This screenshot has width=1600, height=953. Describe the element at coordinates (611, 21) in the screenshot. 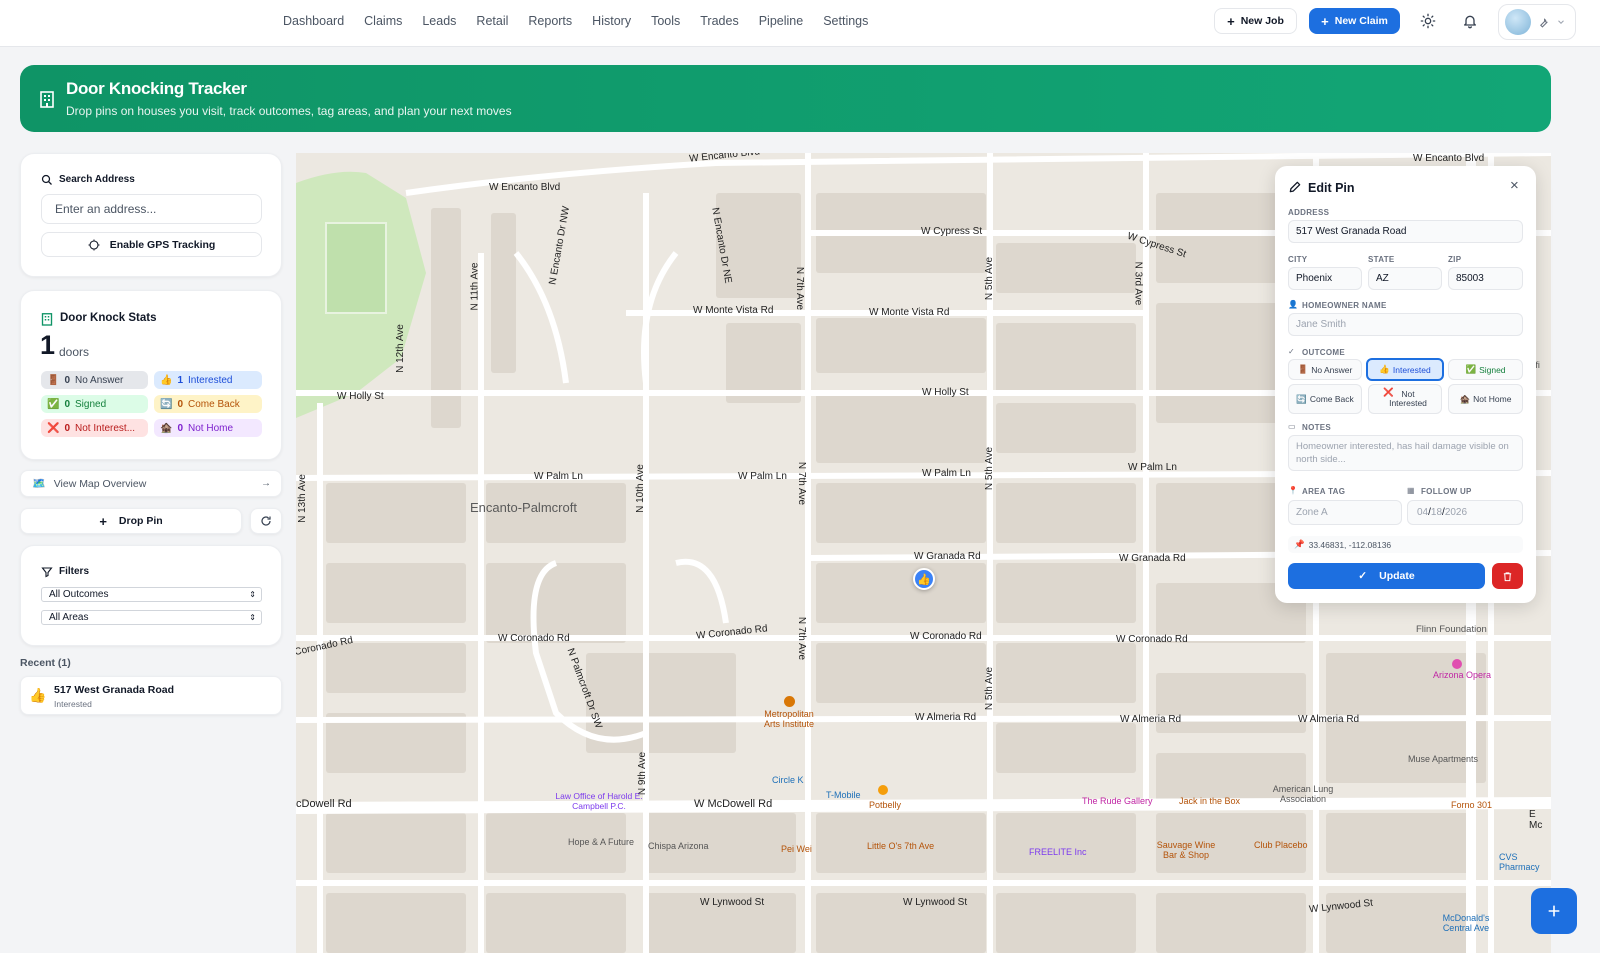

I see `nav-history: History` at that location.